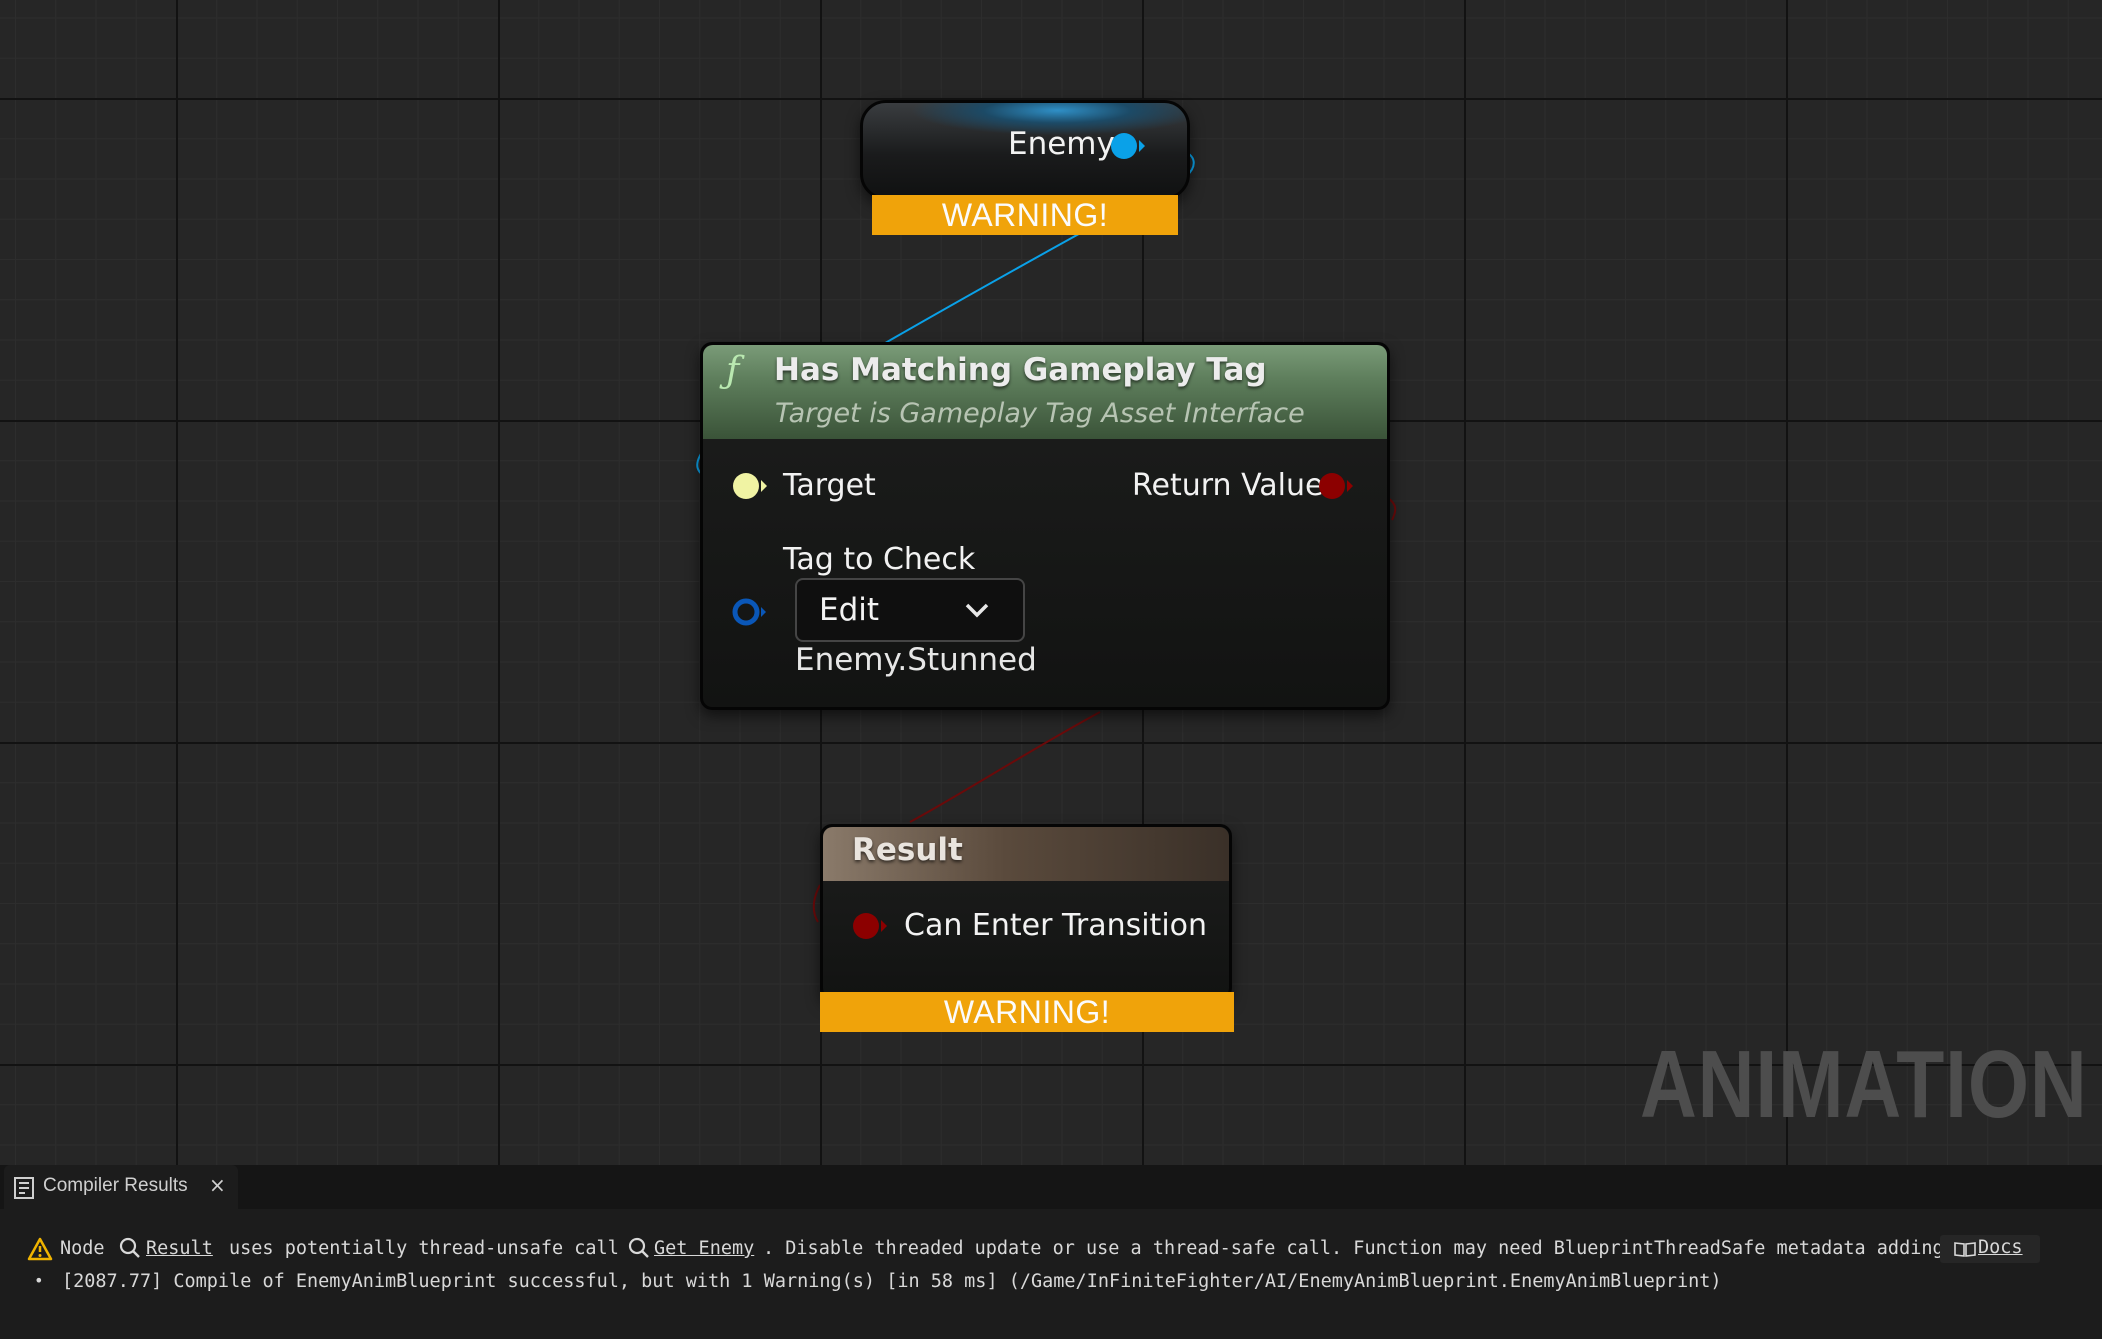 This screenshot has width=2102, height=1339. What do you see at coordinates (1040, 413) in the screenshot?
I see `function-subtitle: Target is Gameplay Tag Asset Interface` at bounding box center [1040, 413].